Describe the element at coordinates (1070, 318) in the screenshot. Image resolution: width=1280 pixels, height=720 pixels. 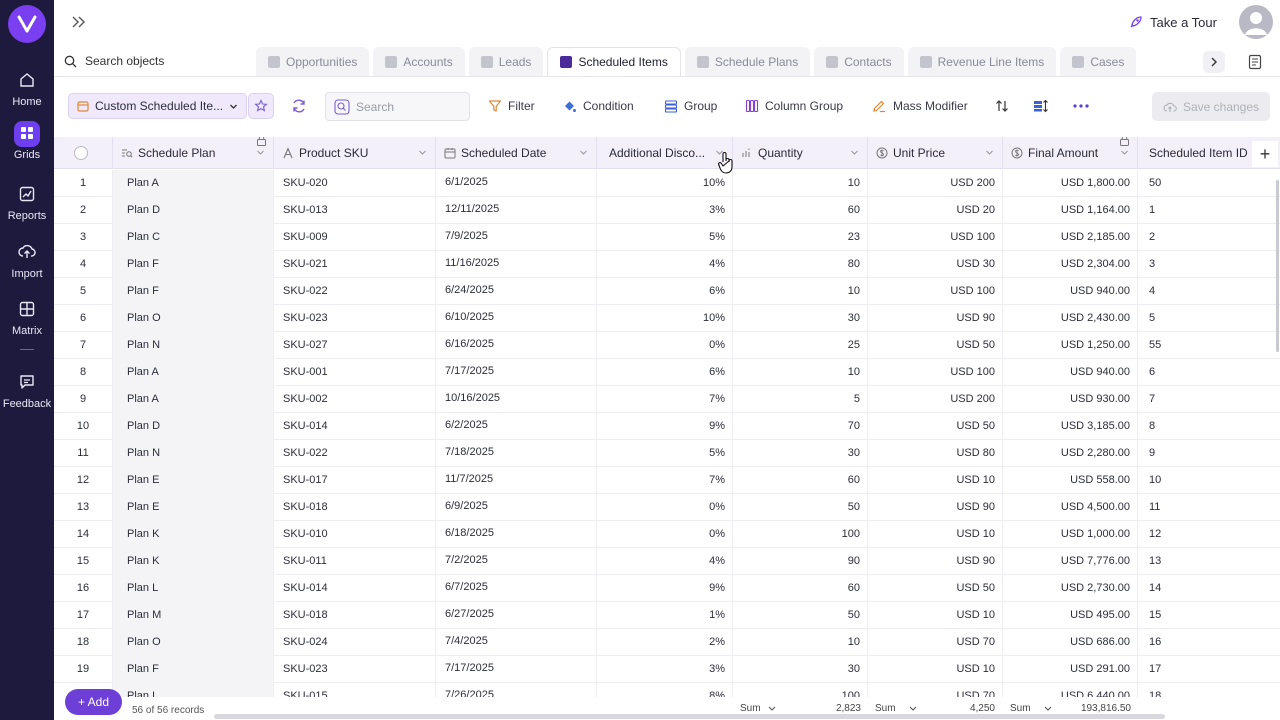
I see `cell-final-amount: USD 2,430.00` at that location.